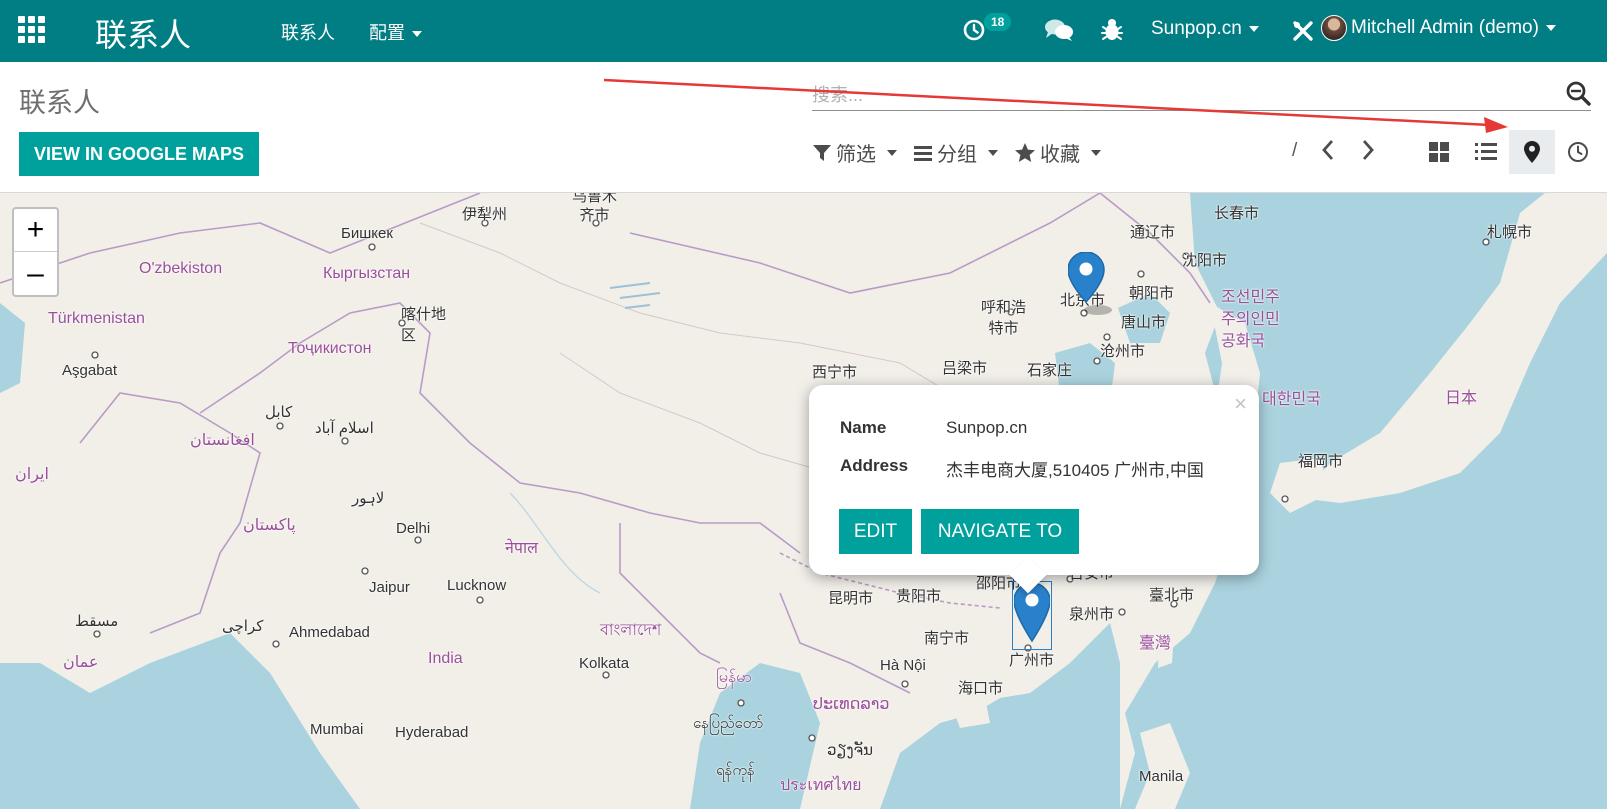 Image resolution: width=1607 pixels, height=809 pixels. Describe the element at coordinates (1004, 318) in the screenshot. I see `map-label: 呼和浩 特市` at that location.